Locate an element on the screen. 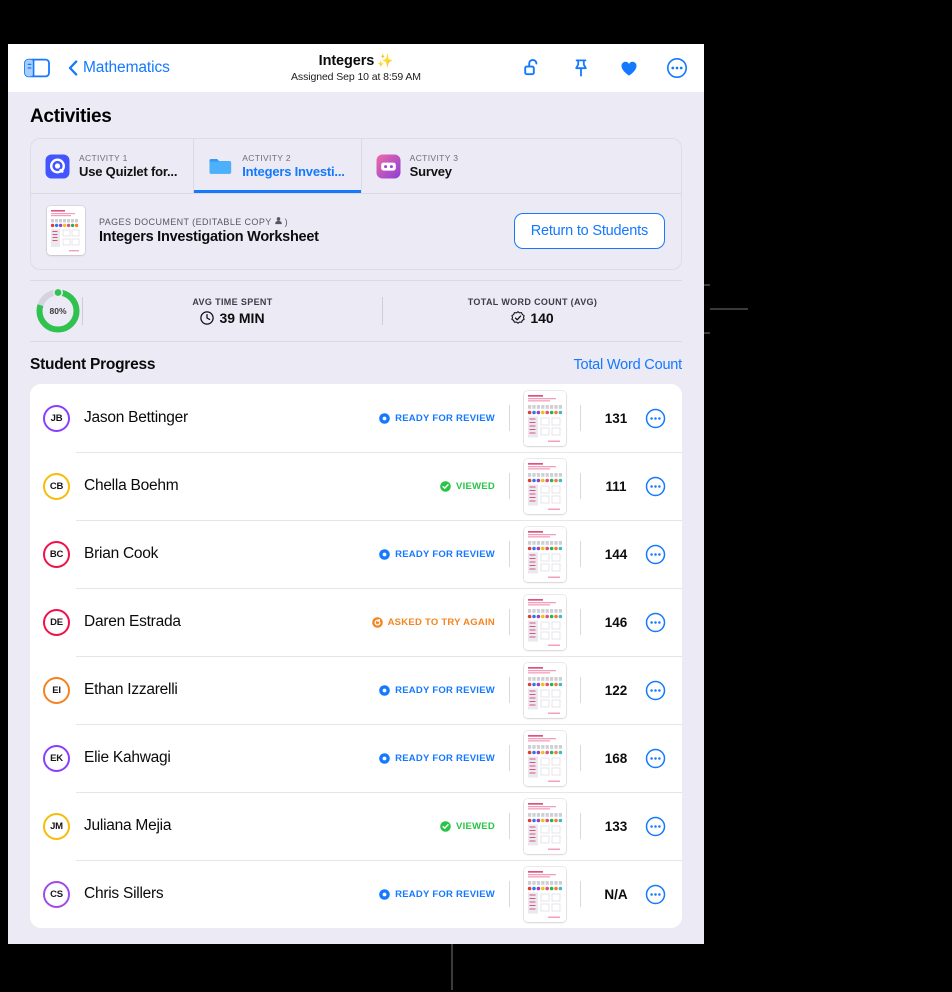  checkmark-seal-icon is located at coordinates (518, 317).